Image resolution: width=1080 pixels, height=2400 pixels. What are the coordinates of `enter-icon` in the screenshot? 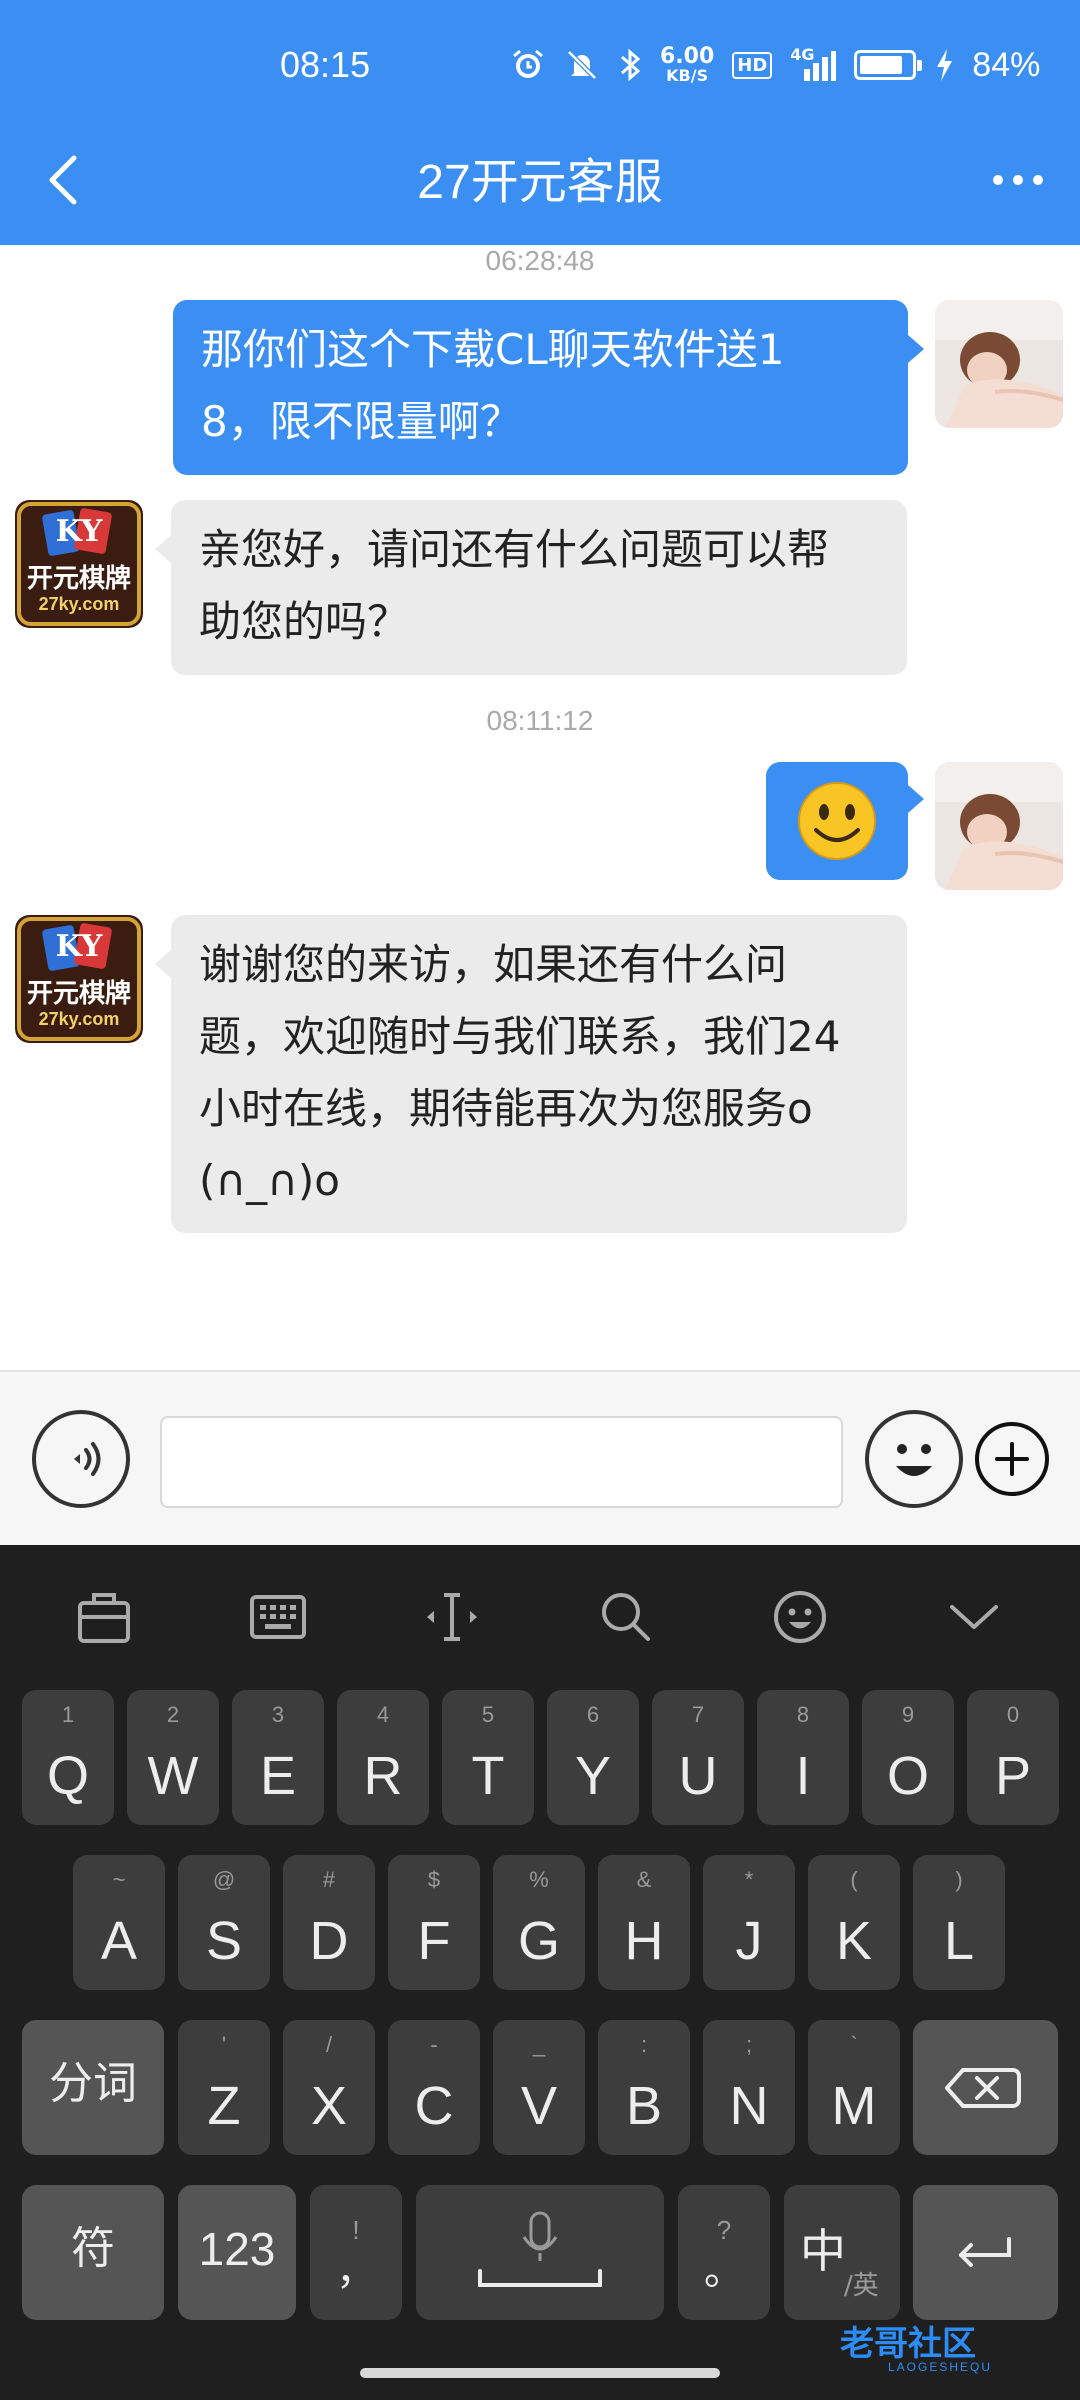 It's located at (985, 2252).